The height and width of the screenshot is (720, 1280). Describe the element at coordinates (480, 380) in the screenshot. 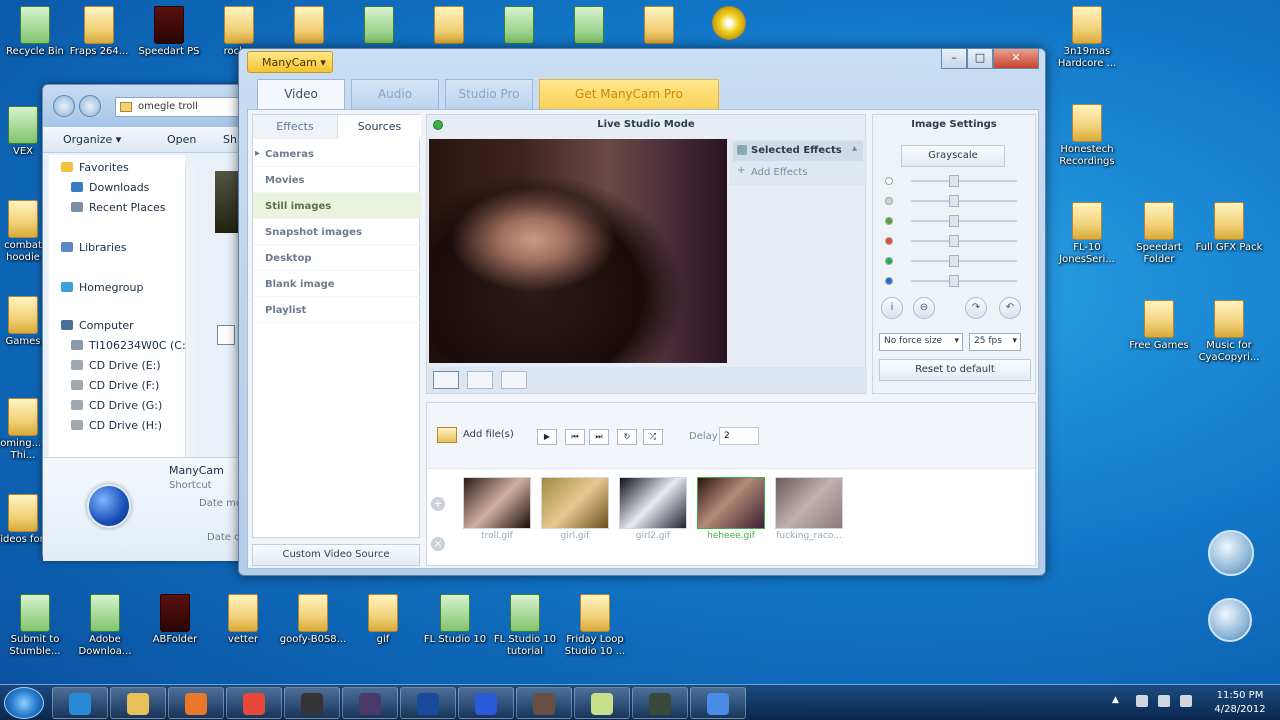

I see `pip-view-button` at that location.